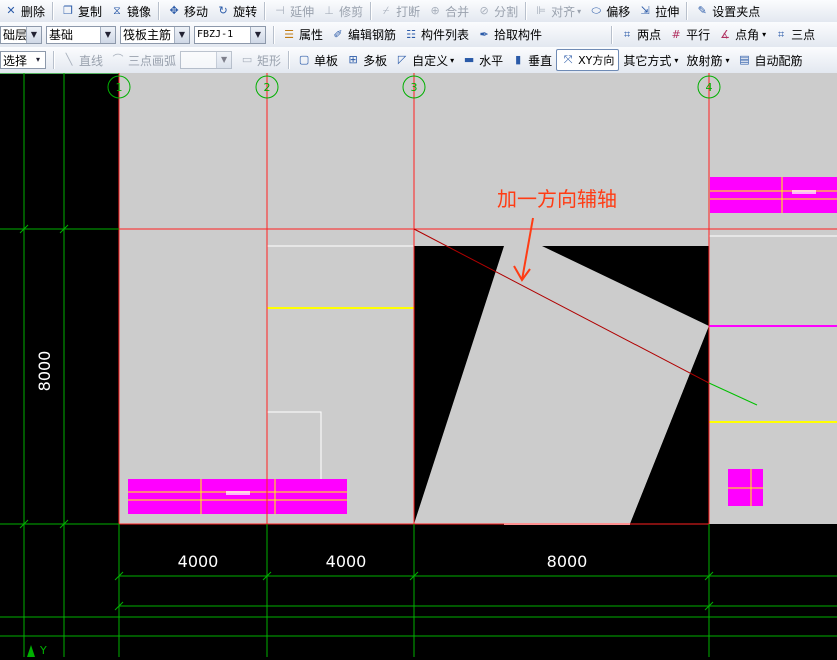 This screenshot has height=660, width=837. Describe the element at coordinates (609, 11) in the screenshot. I see `offset-button: ⬭ 偏移` at that location.